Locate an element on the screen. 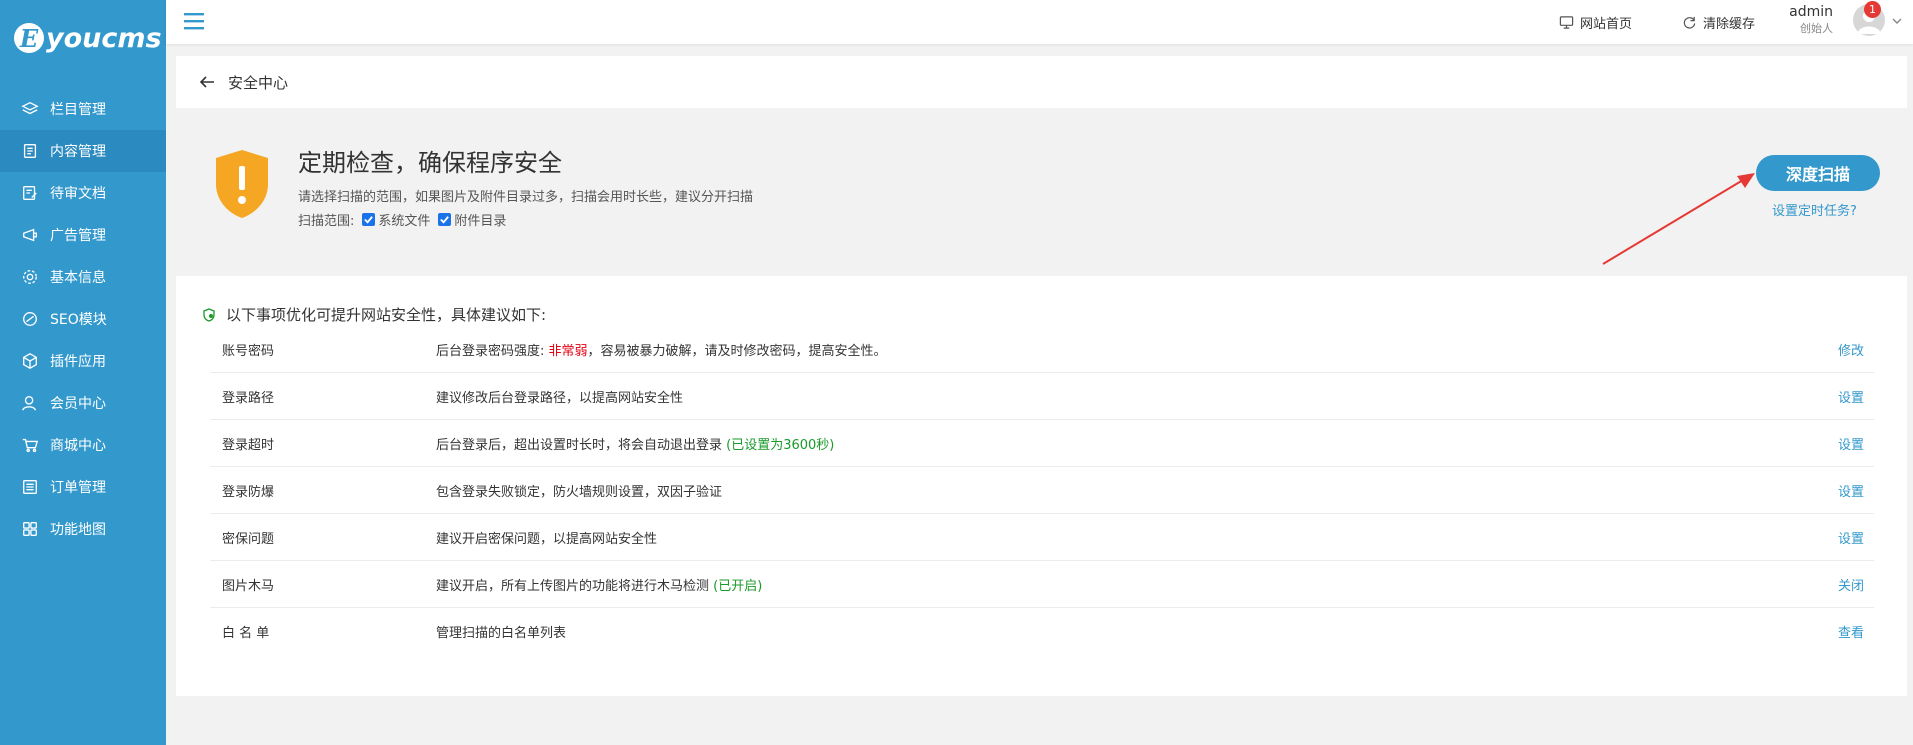 This screenshot has width=1913, height=745. image-trojan-close-link: 关闭 is located at coordinates (1839, 584).